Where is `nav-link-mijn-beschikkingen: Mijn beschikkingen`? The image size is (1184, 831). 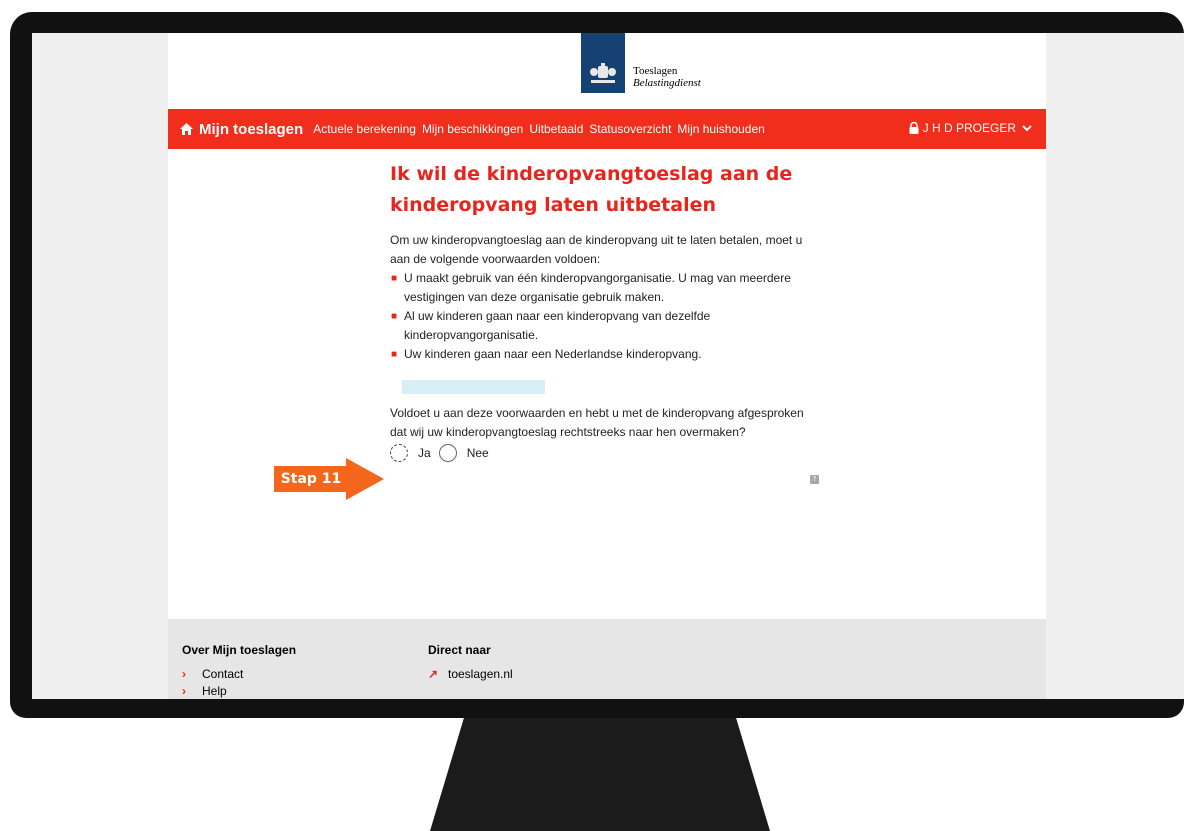
nav-link-mijn-beschikkingen: Mijn beschikkingen is located at coordinates (472, 129).